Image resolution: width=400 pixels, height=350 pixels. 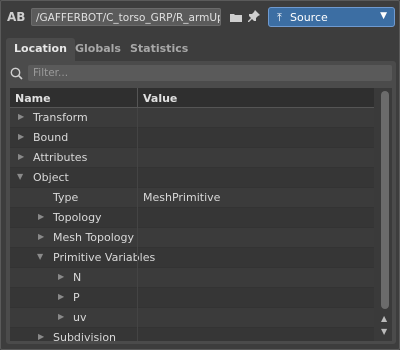 What do you see at coordinates (192, 334) in the screenshot?
I see `table-row: ▶ Subdivision` at bounding box center [192, 334].